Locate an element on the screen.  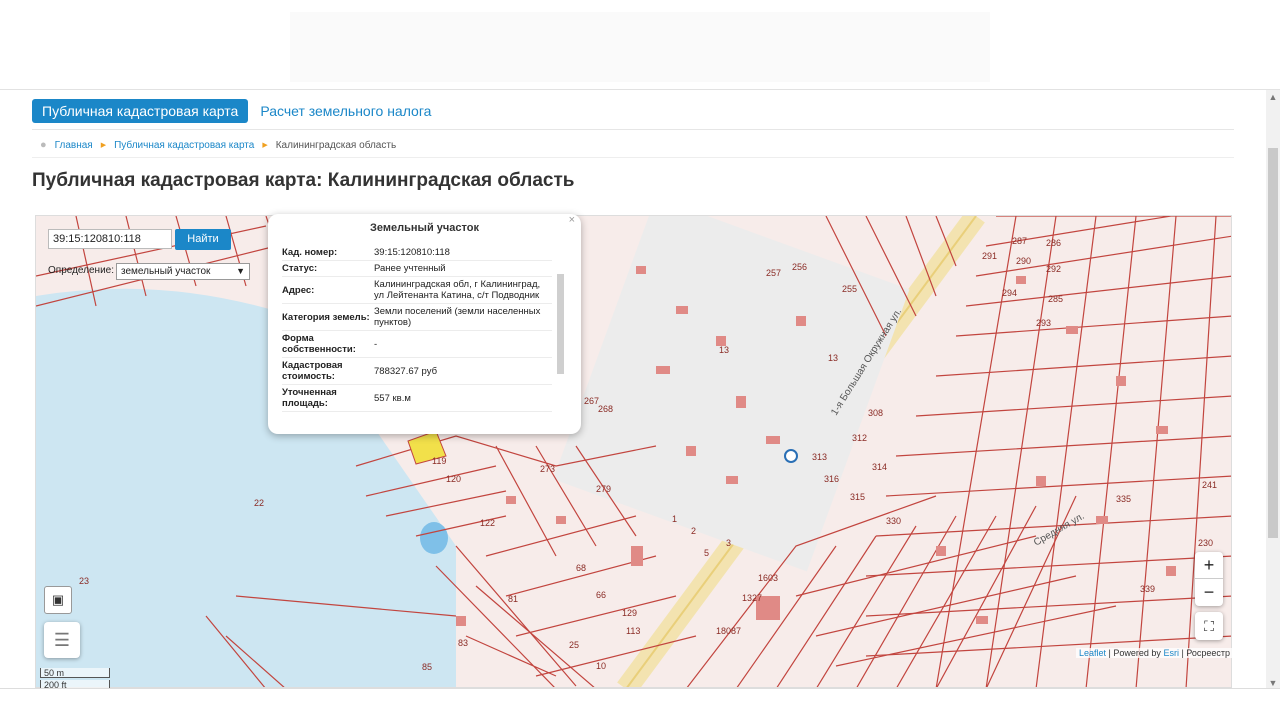
svg-text: 339 is located at coordinates (1147, 589).